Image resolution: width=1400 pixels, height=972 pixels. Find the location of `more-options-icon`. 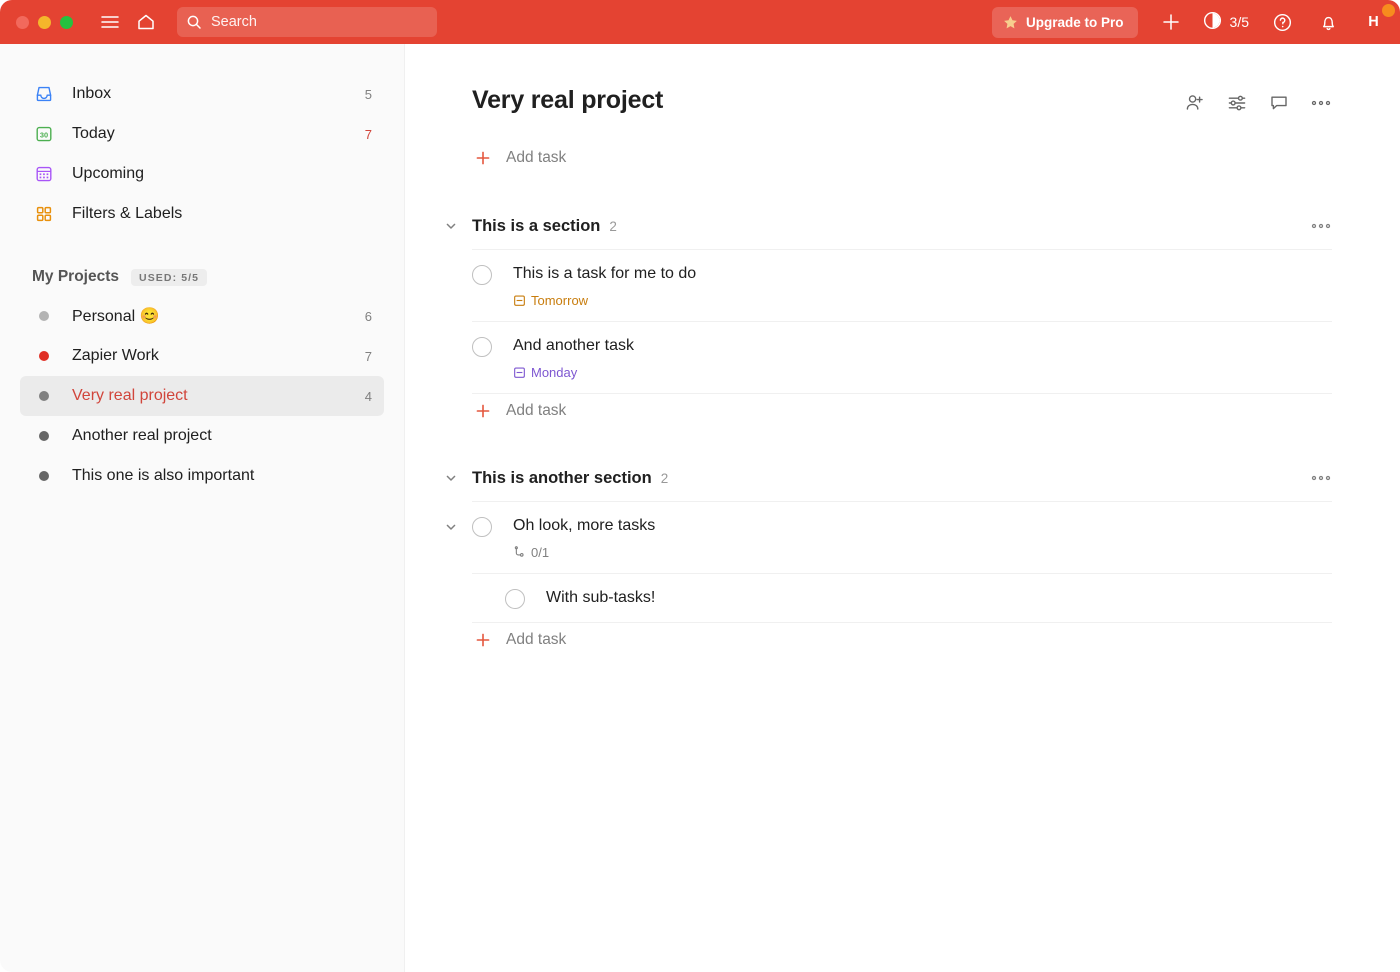

more-options-icon is located at coordinates (1321, 103).